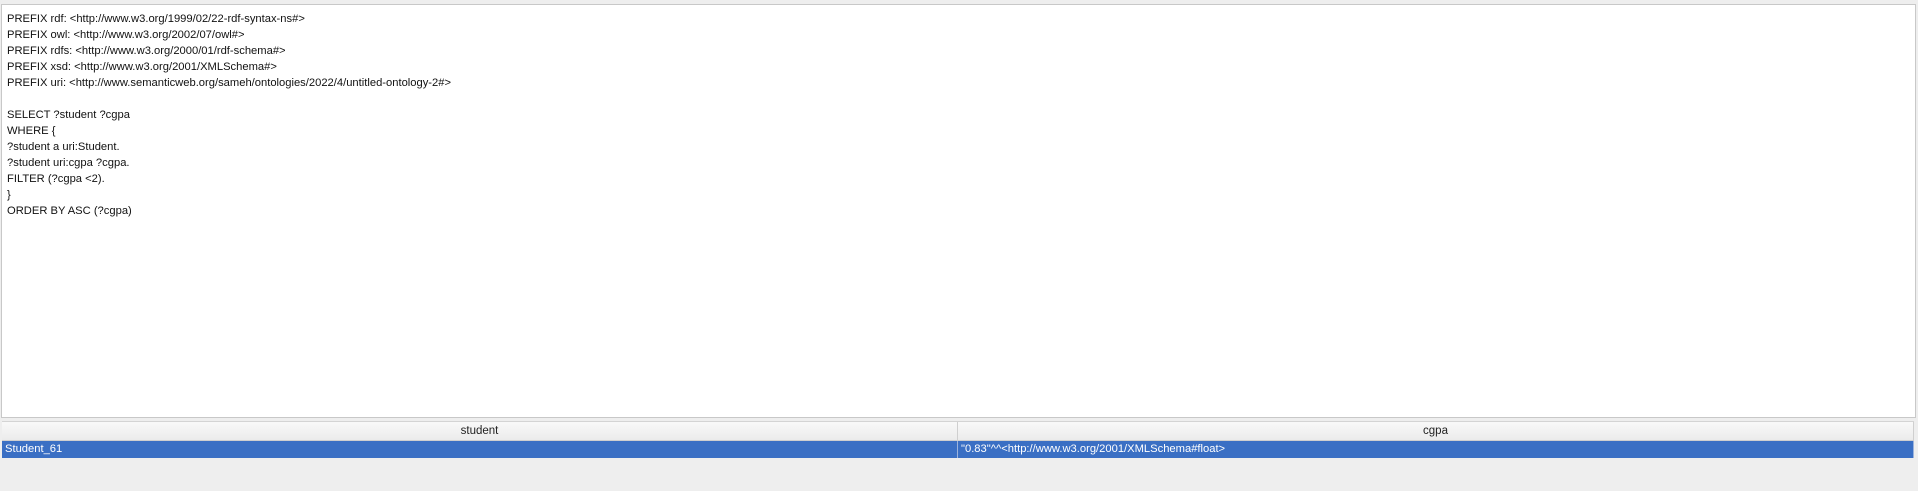 The height and width of the screenshot is (491, 1918). Describe the element at coordinates (480, 431) in the screenshot. I see `column-header-student: student` at that location.